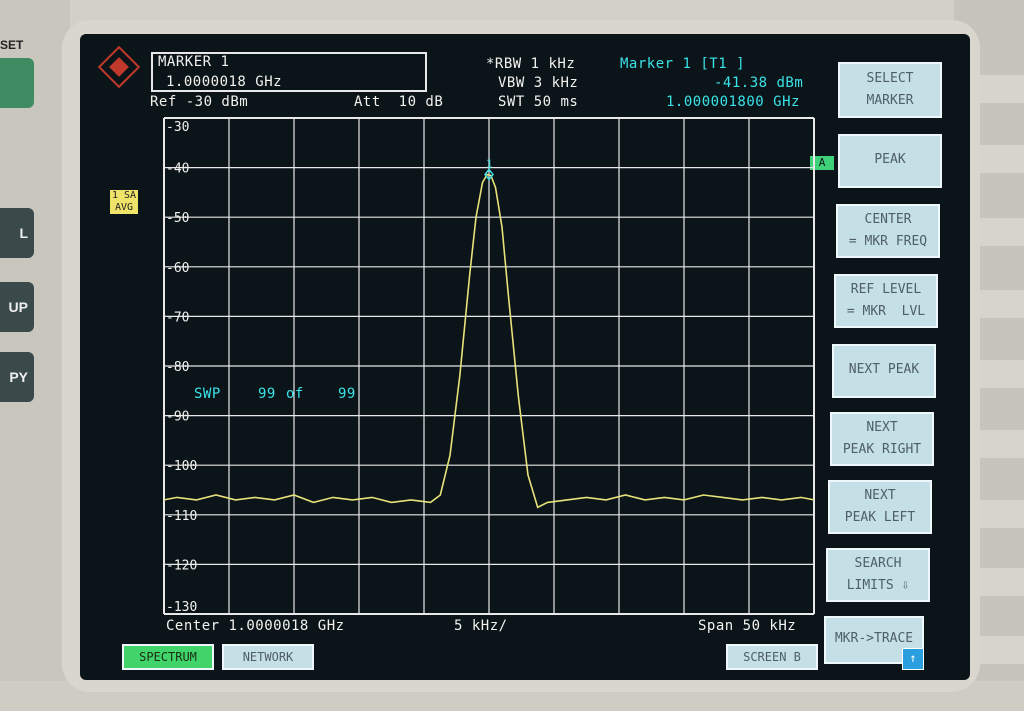 The width and height of the screenshot is (1024, 711). Describe the element at coordinates (481, 626) in the screenshot. I see `division-label: 5 kHz/` at that location.